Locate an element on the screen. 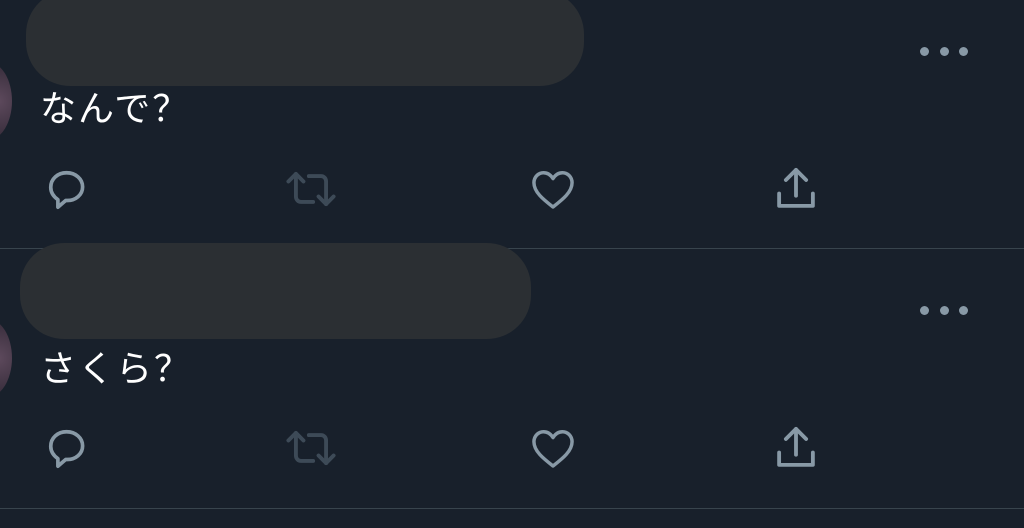  divider is located at coordinates (512, 508).